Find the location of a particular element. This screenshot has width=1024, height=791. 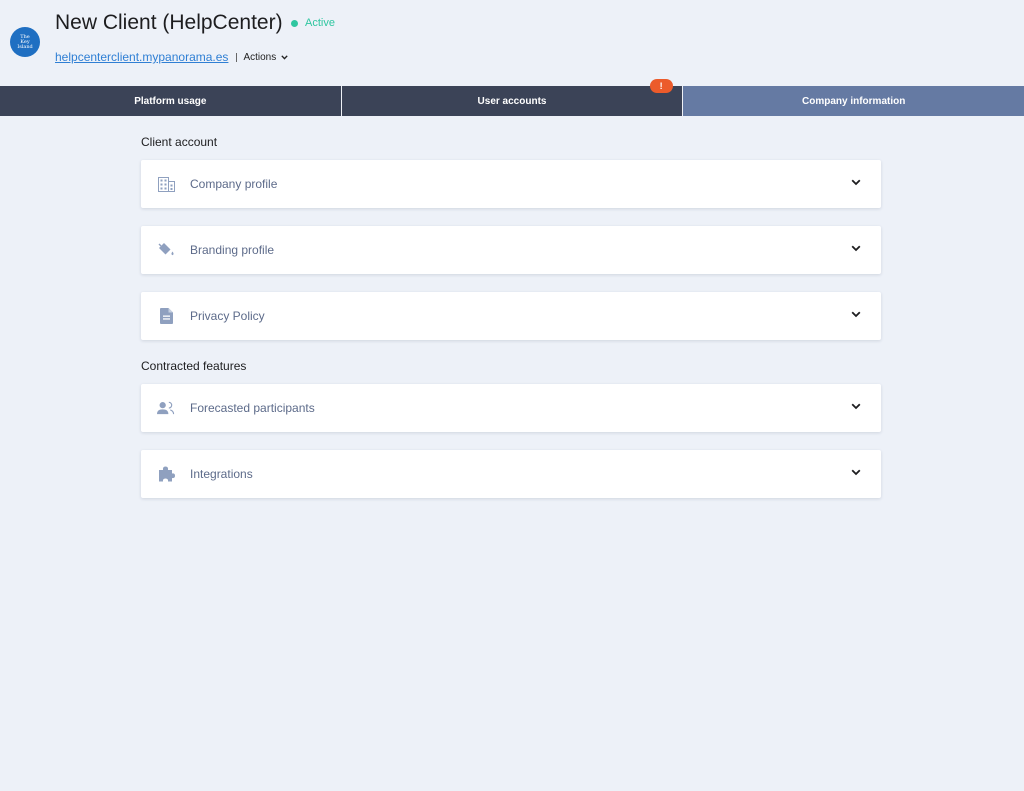

document-icon is located at coordinates (166, 316).